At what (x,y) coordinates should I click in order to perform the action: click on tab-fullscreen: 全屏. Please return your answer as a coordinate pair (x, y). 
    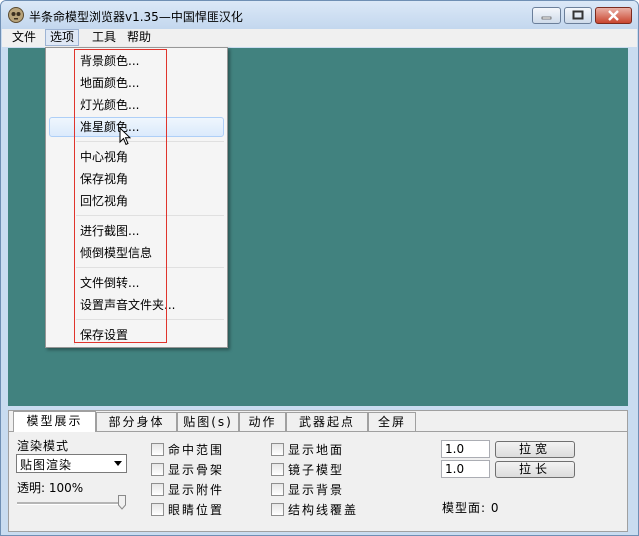
    Looking at the image, I should click on (392, 421).